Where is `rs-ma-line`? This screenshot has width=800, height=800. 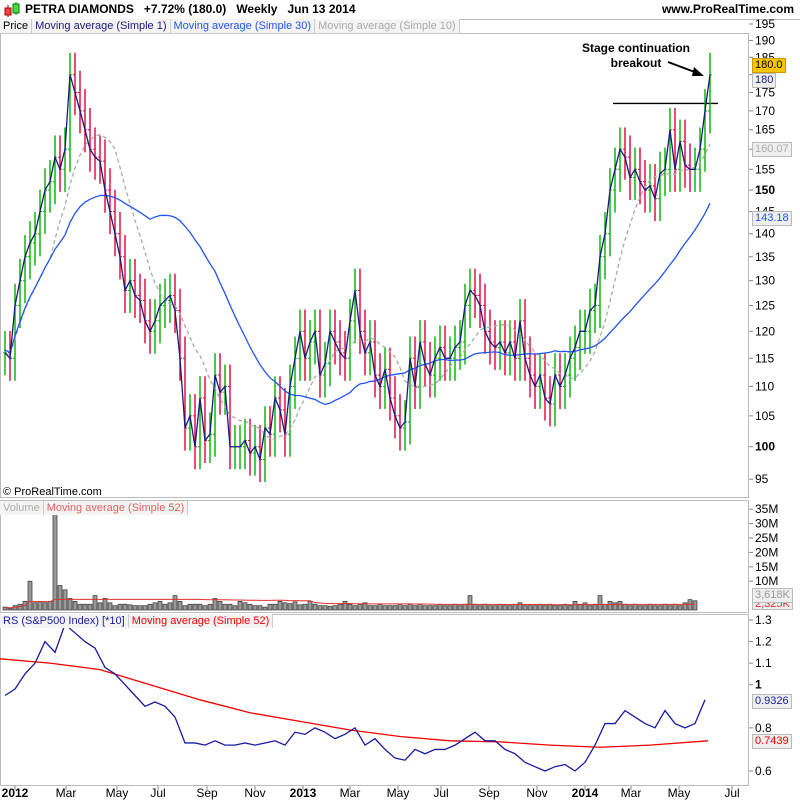
rs-ma-line is located at coordinates (354, 703).